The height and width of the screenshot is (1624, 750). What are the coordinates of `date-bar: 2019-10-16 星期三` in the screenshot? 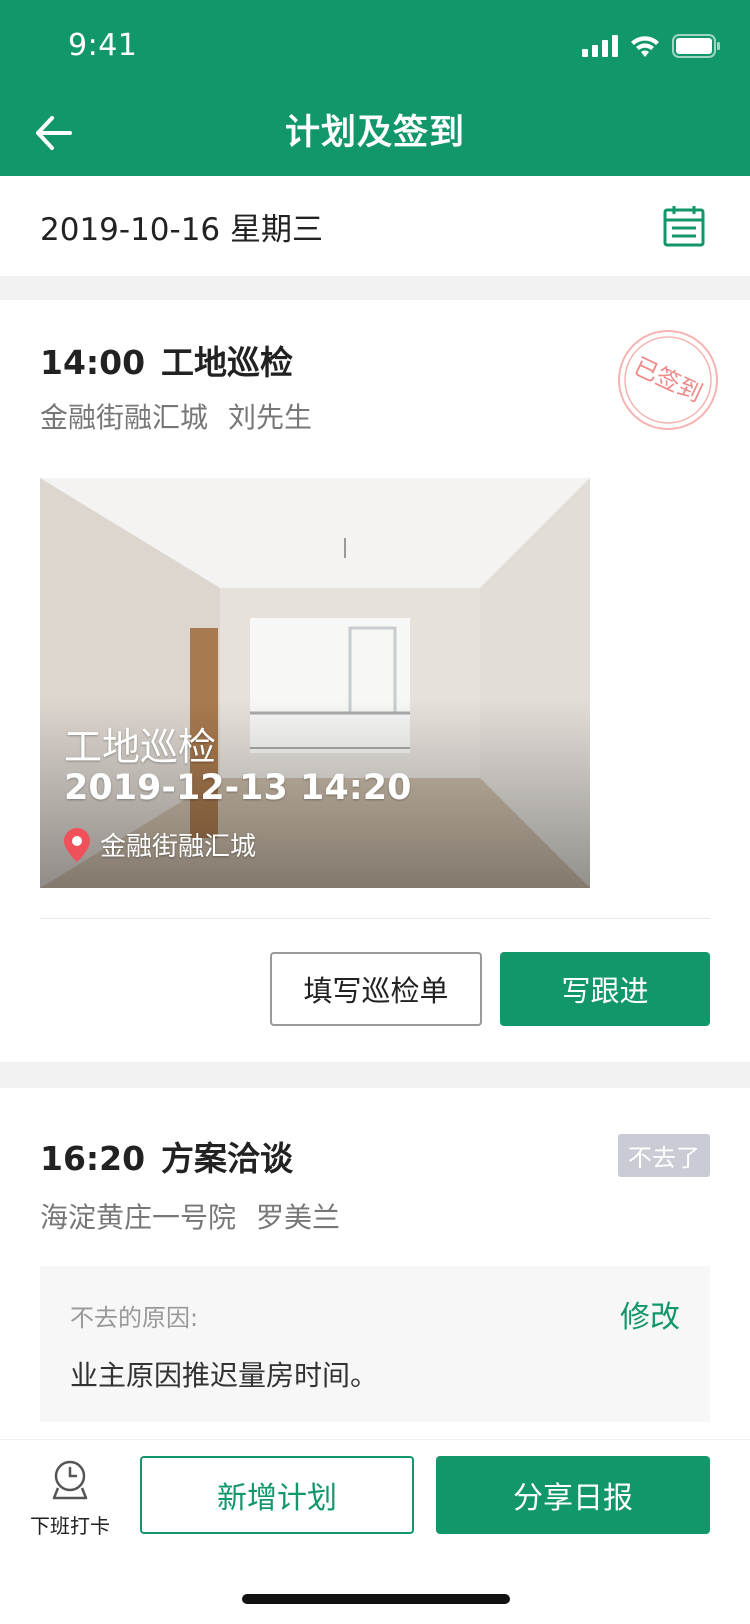 It's located at (375, 226).